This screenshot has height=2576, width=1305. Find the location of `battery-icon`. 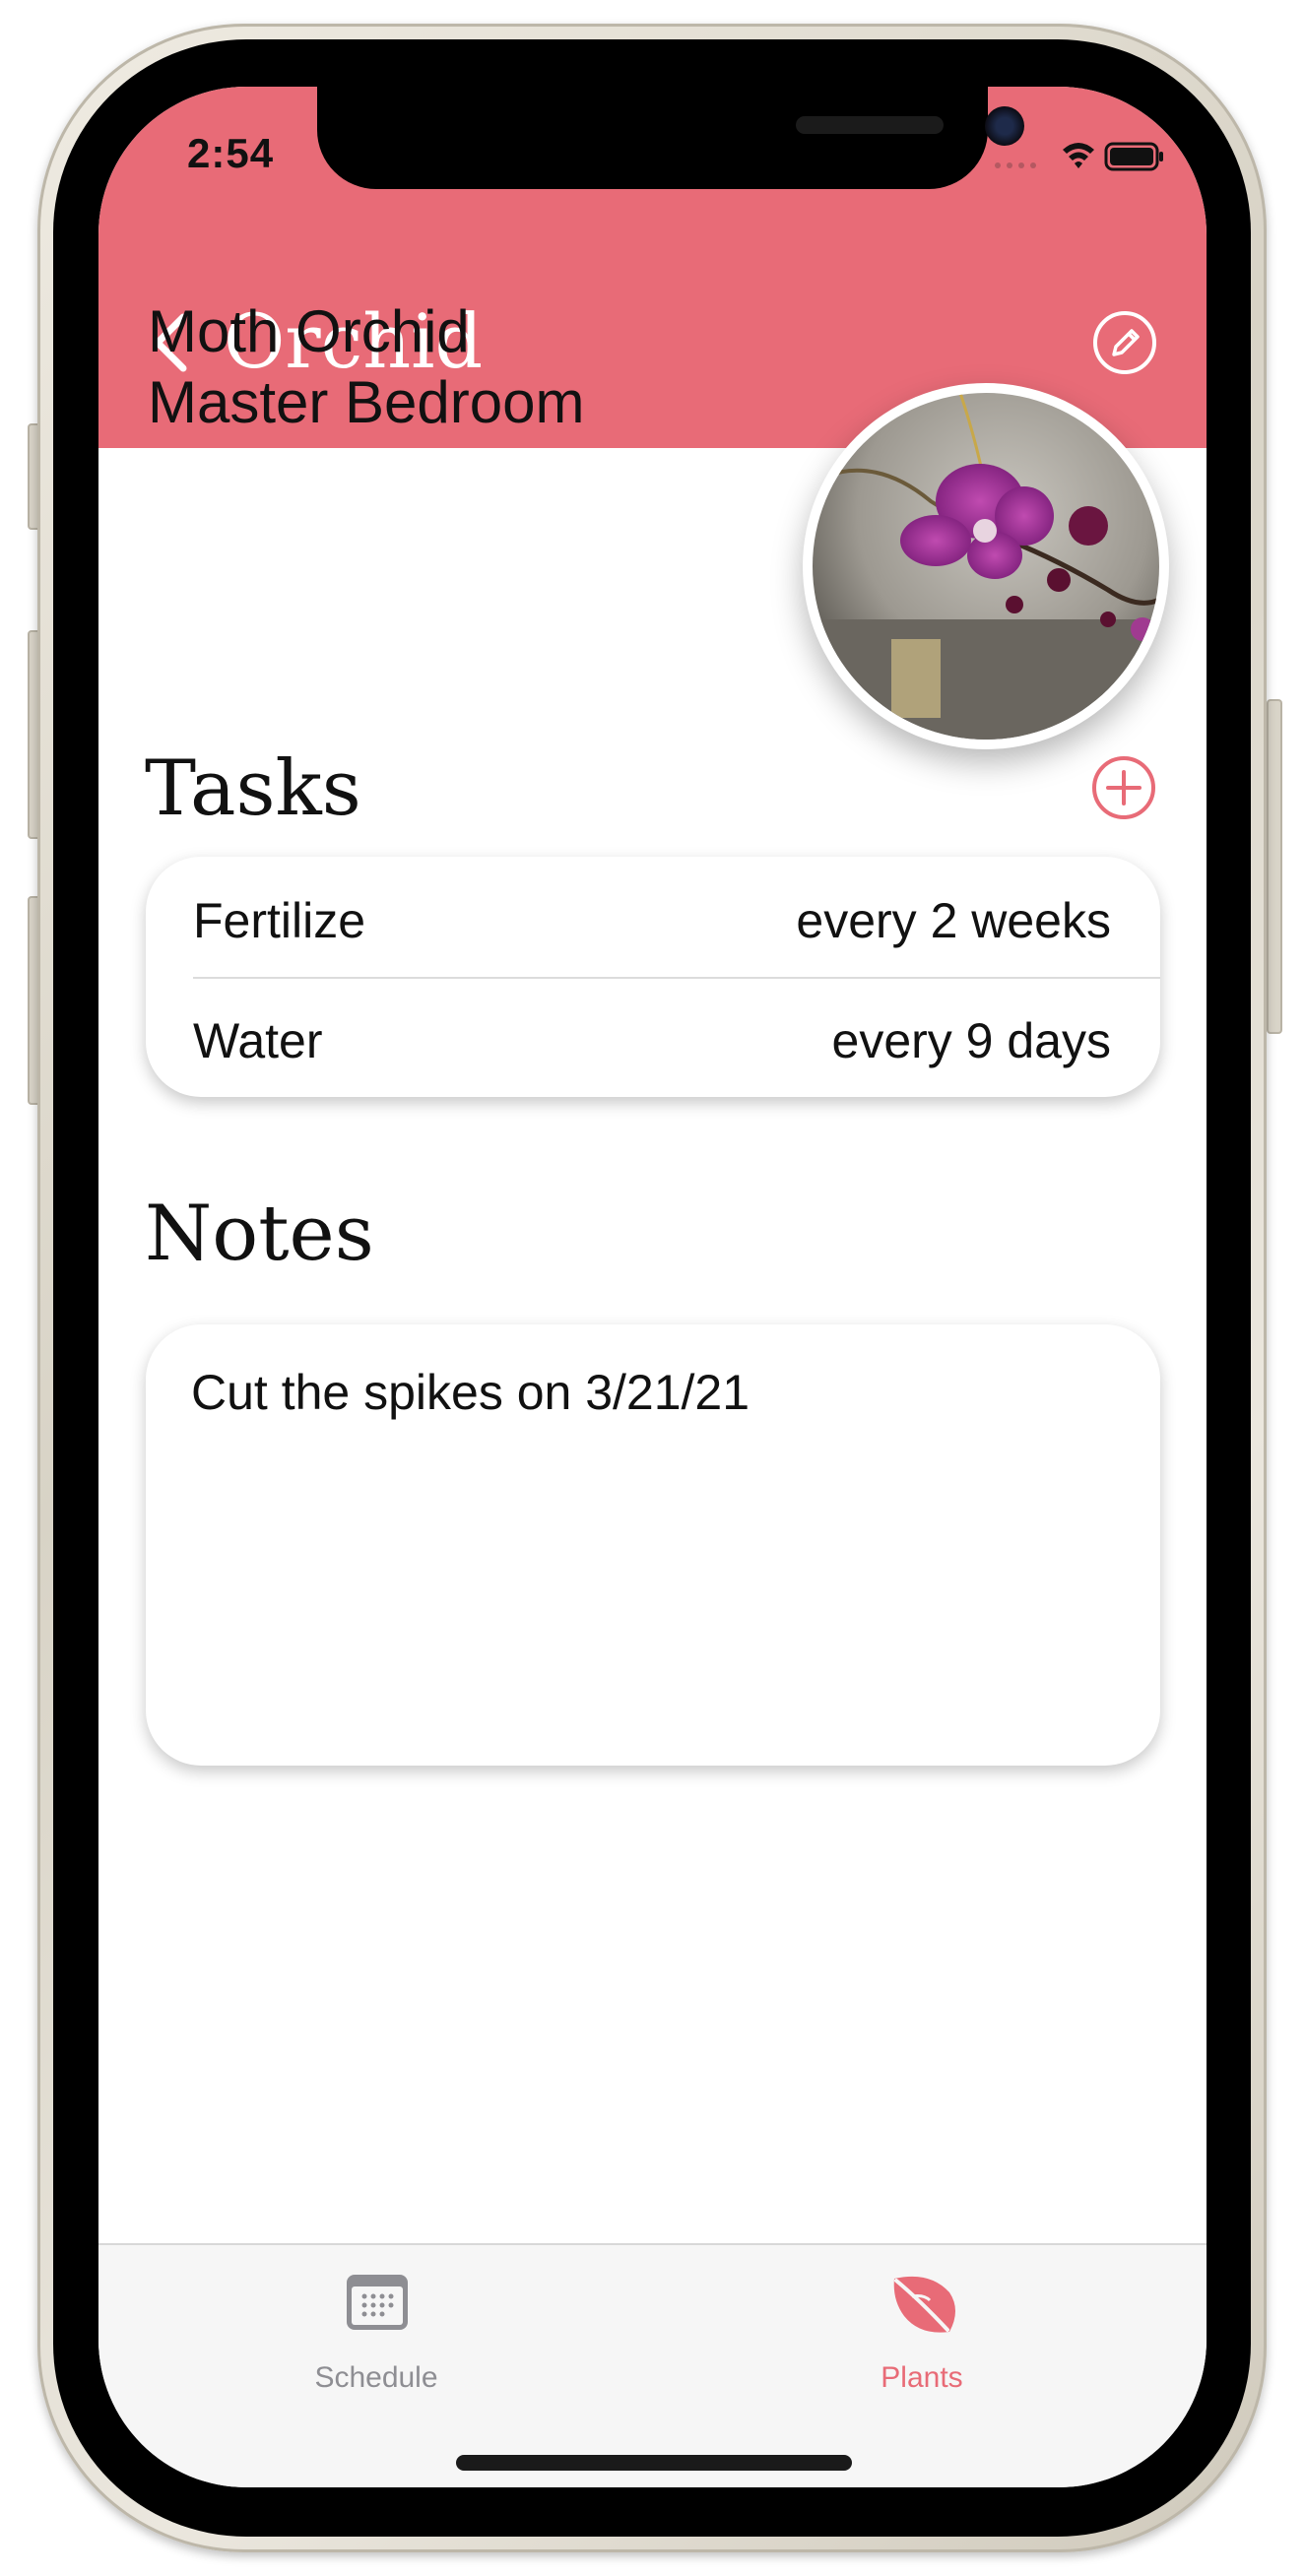

battery-icon is located at coordinates (1133, 156).